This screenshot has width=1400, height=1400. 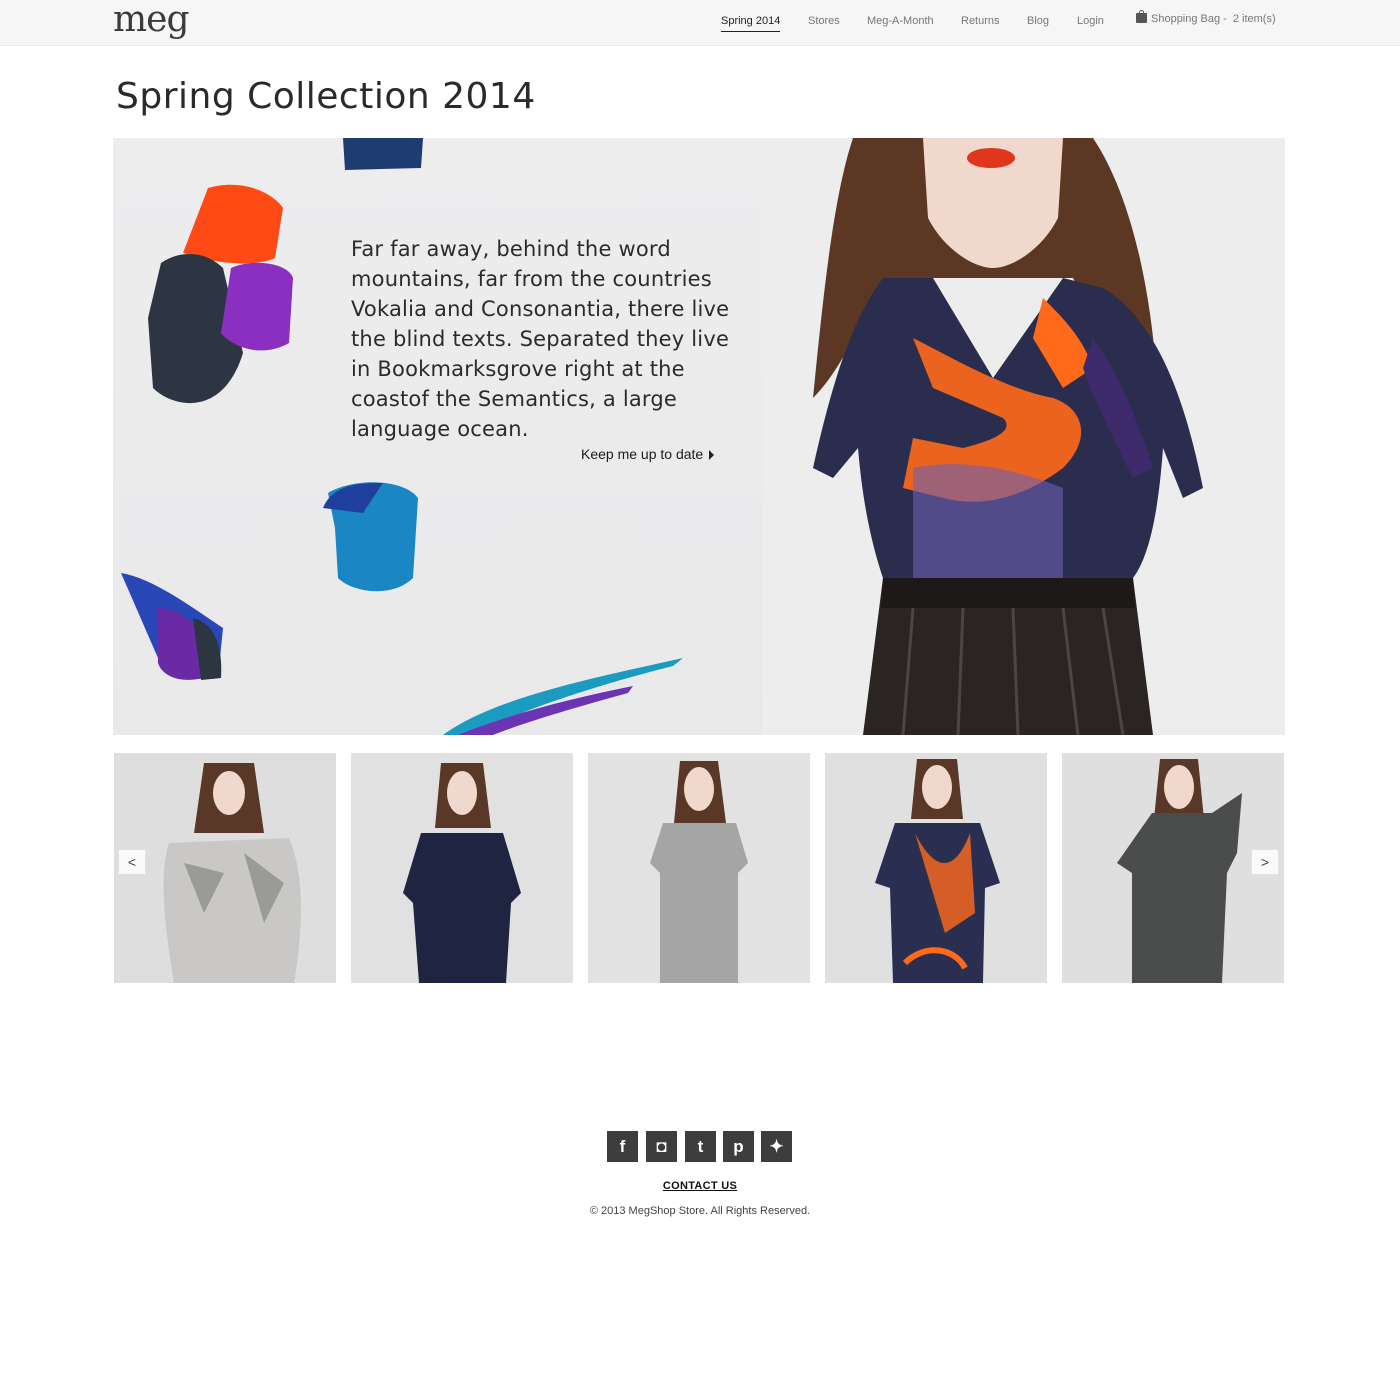 What do you see at coordinates (1038, 21) in the screenshot?
I see `nav-blog: Blog` at bounding box center [1038, 21].